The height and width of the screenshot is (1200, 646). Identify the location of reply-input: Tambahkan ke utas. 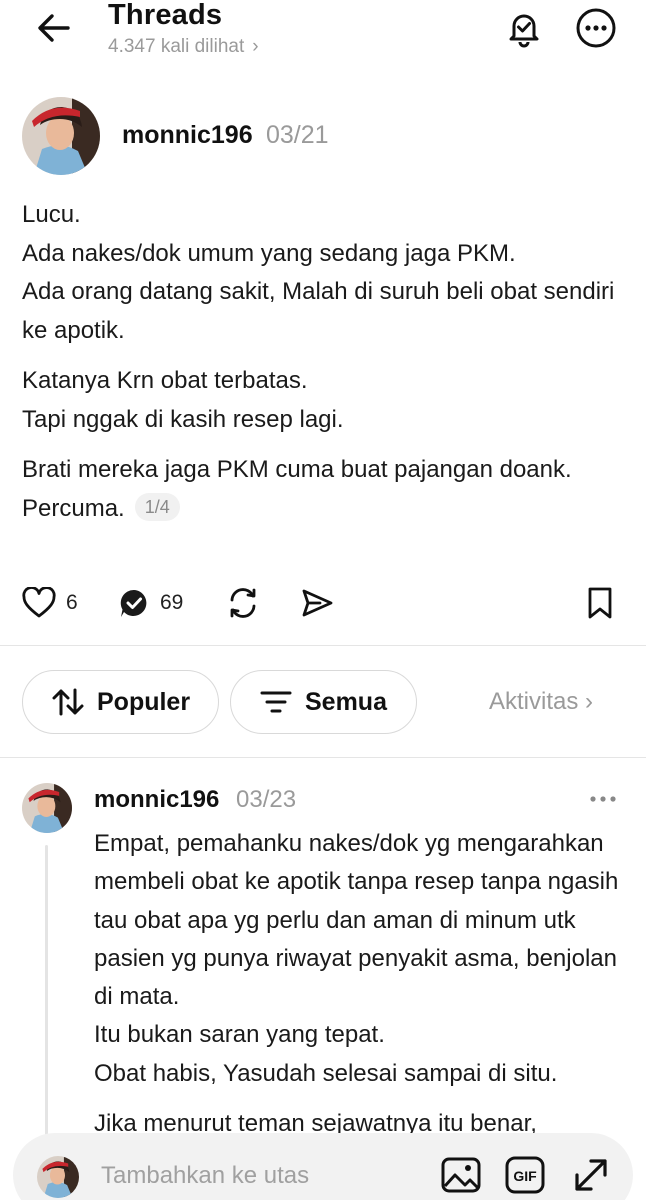
(205, 1176).